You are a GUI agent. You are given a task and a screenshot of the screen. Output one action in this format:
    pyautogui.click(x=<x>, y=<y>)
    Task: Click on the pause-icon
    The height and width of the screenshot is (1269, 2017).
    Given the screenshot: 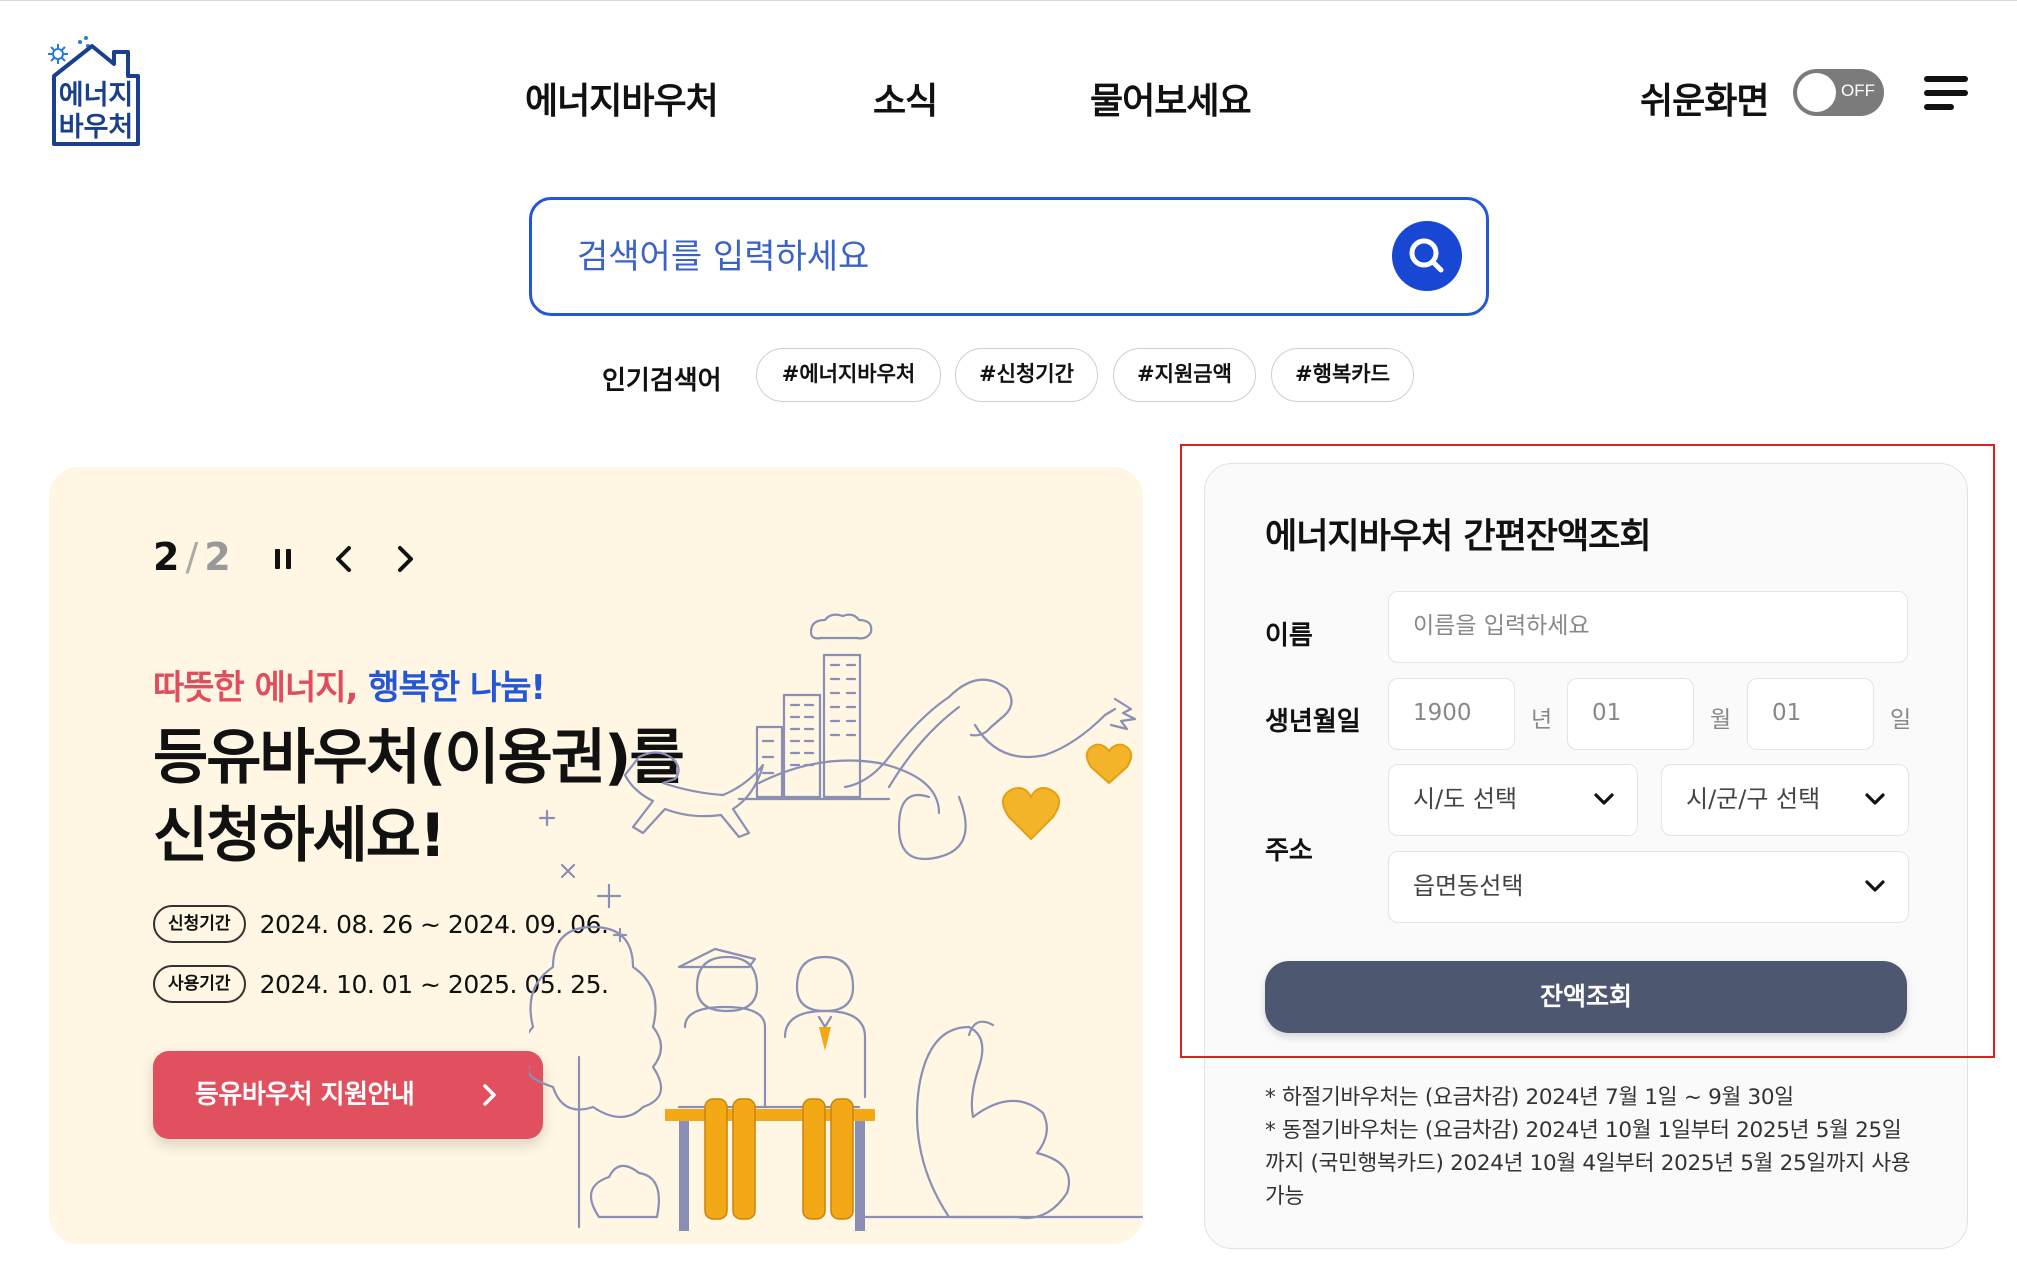 What is the action you would take?
    pyautogui.click(x=283, y=559)
    